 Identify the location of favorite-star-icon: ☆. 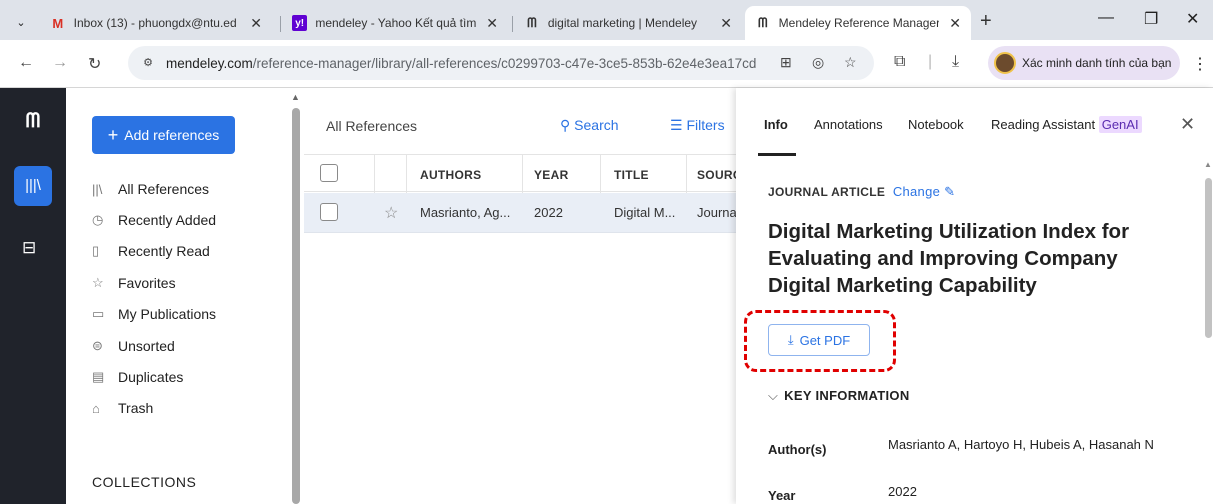
(391, 213).